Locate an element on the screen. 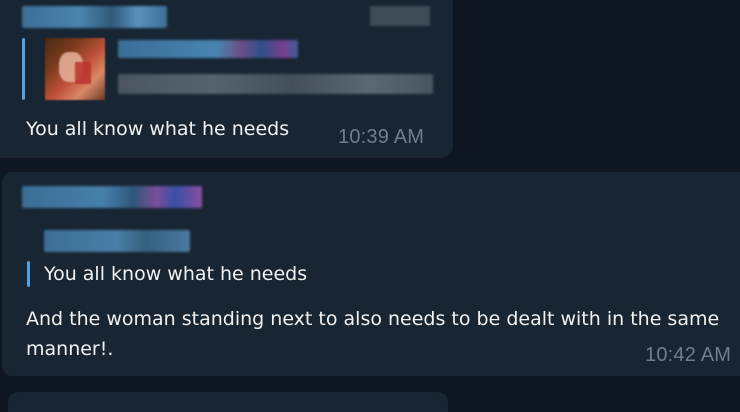 This screenshot has height=412, width=740. message-bubble is located at coordinates (228, 402).